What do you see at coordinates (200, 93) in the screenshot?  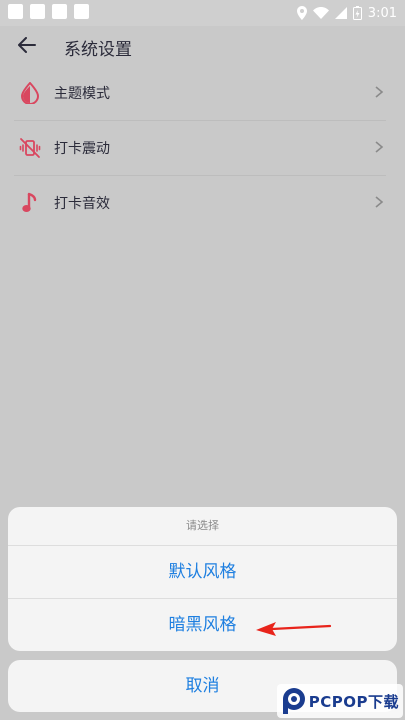 I see `settings-item-theme: 主题模式` at bounding box center [200, 93].